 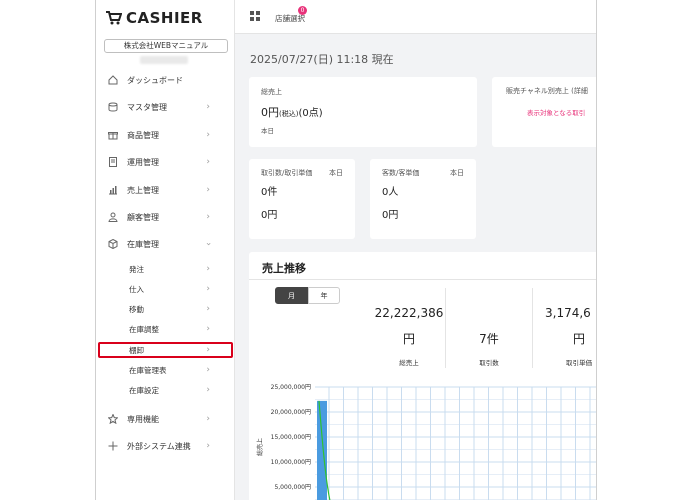 I want to click on brand-name: CASHIER, so click(x=164, y=18).